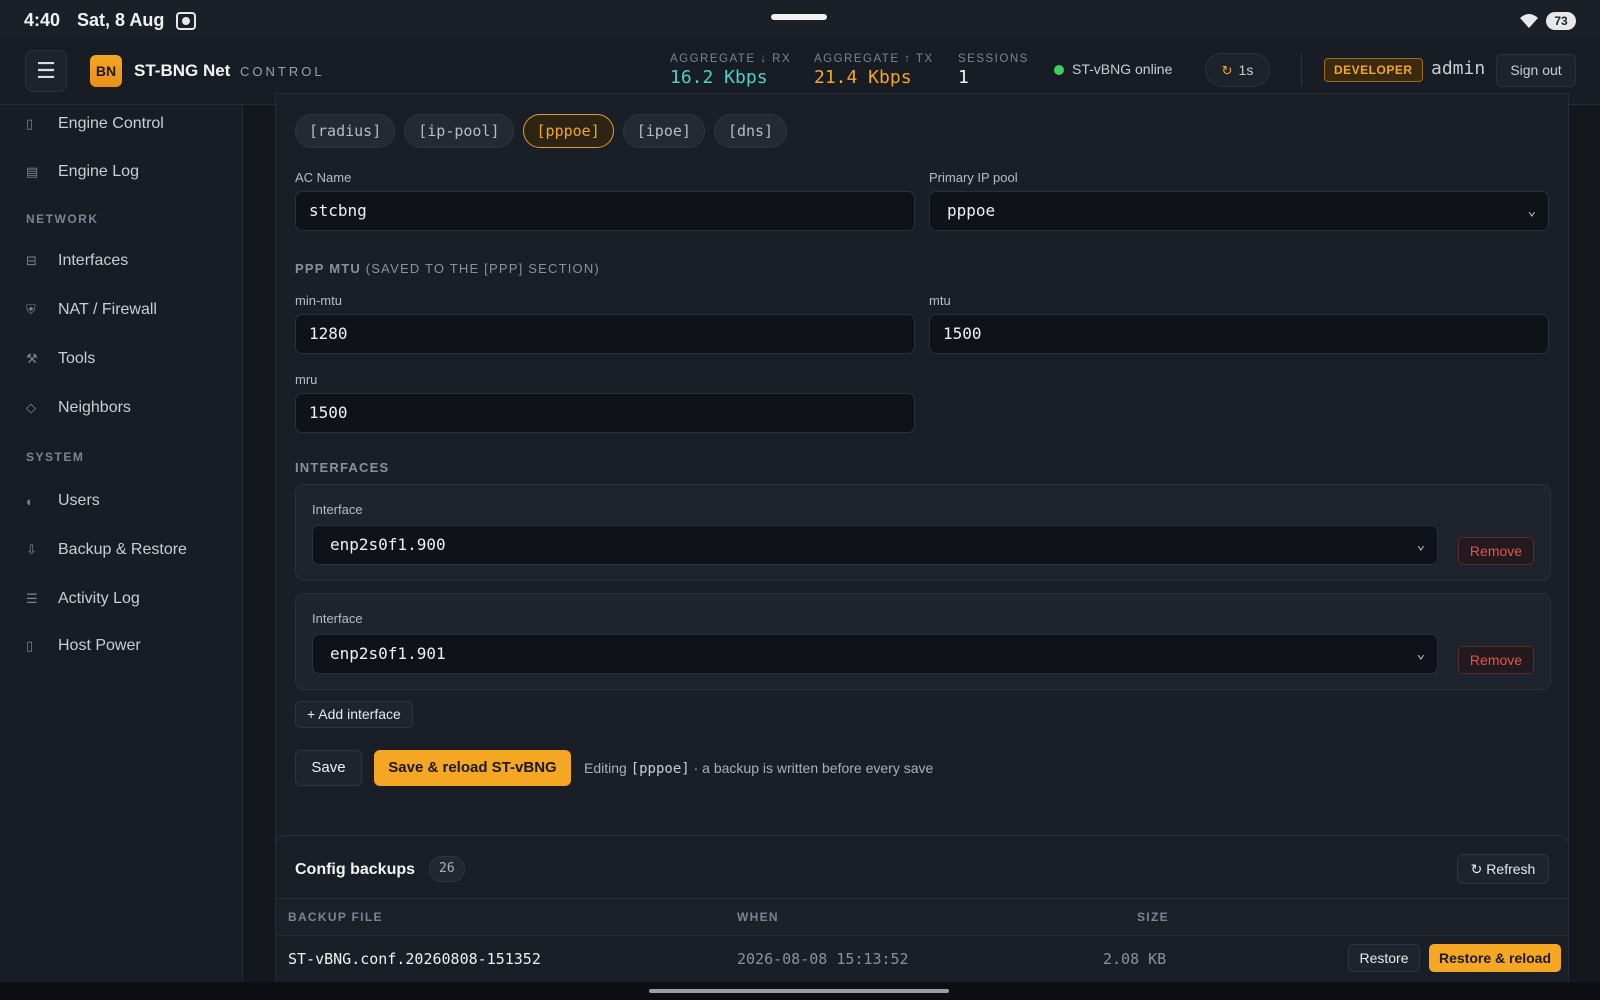 This screenshot has height=1000, width=1600. Describe the element at coordinates (1373, 70) in the screenshot. I see `role-badge: DEVELOPER` at that location.